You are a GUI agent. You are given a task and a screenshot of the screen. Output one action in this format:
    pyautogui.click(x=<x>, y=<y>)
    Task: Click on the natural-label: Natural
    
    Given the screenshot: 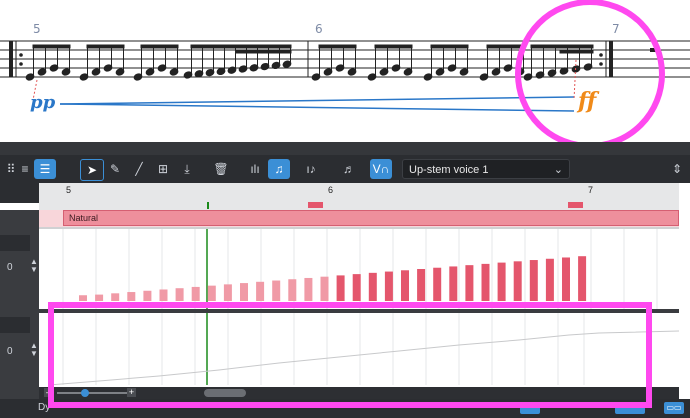 What is the action you would take?
    pyautogui.click(x=84, y=218)
    